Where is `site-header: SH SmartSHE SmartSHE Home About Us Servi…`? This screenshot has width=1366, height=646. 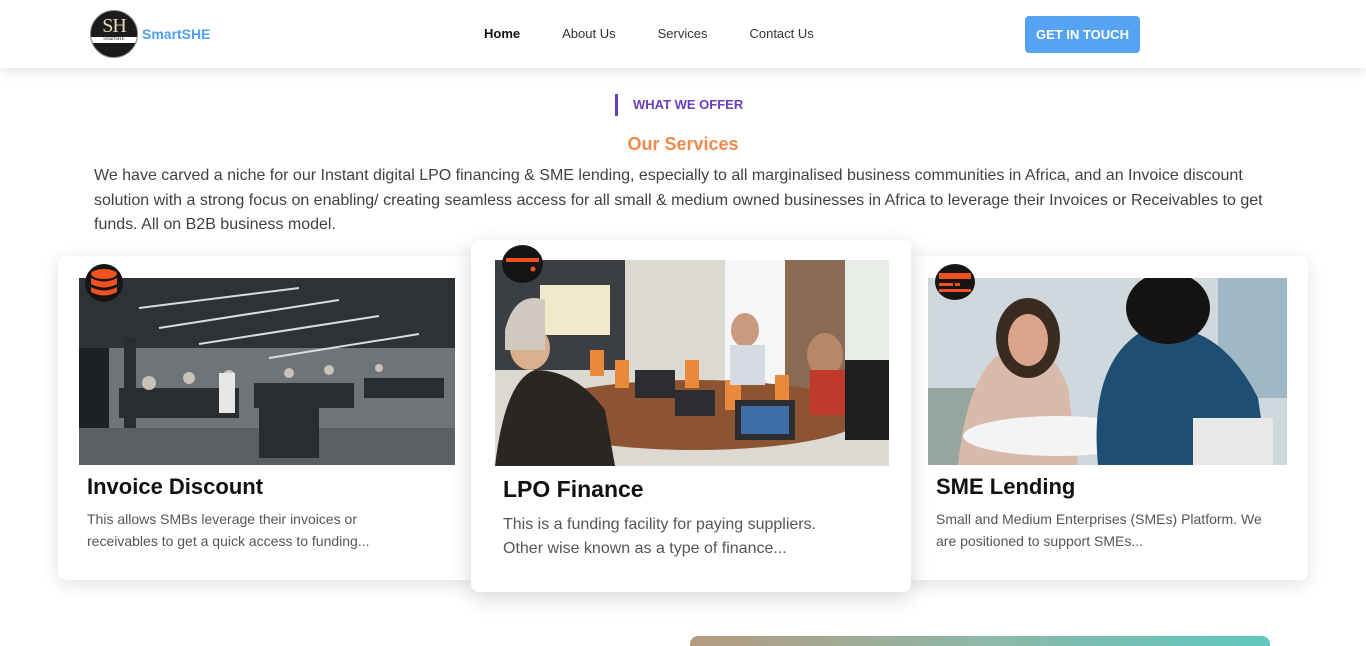 site-header: SH SmartSHE SmartSHE Home About Us Servi… is located at coordinates (683, 34).